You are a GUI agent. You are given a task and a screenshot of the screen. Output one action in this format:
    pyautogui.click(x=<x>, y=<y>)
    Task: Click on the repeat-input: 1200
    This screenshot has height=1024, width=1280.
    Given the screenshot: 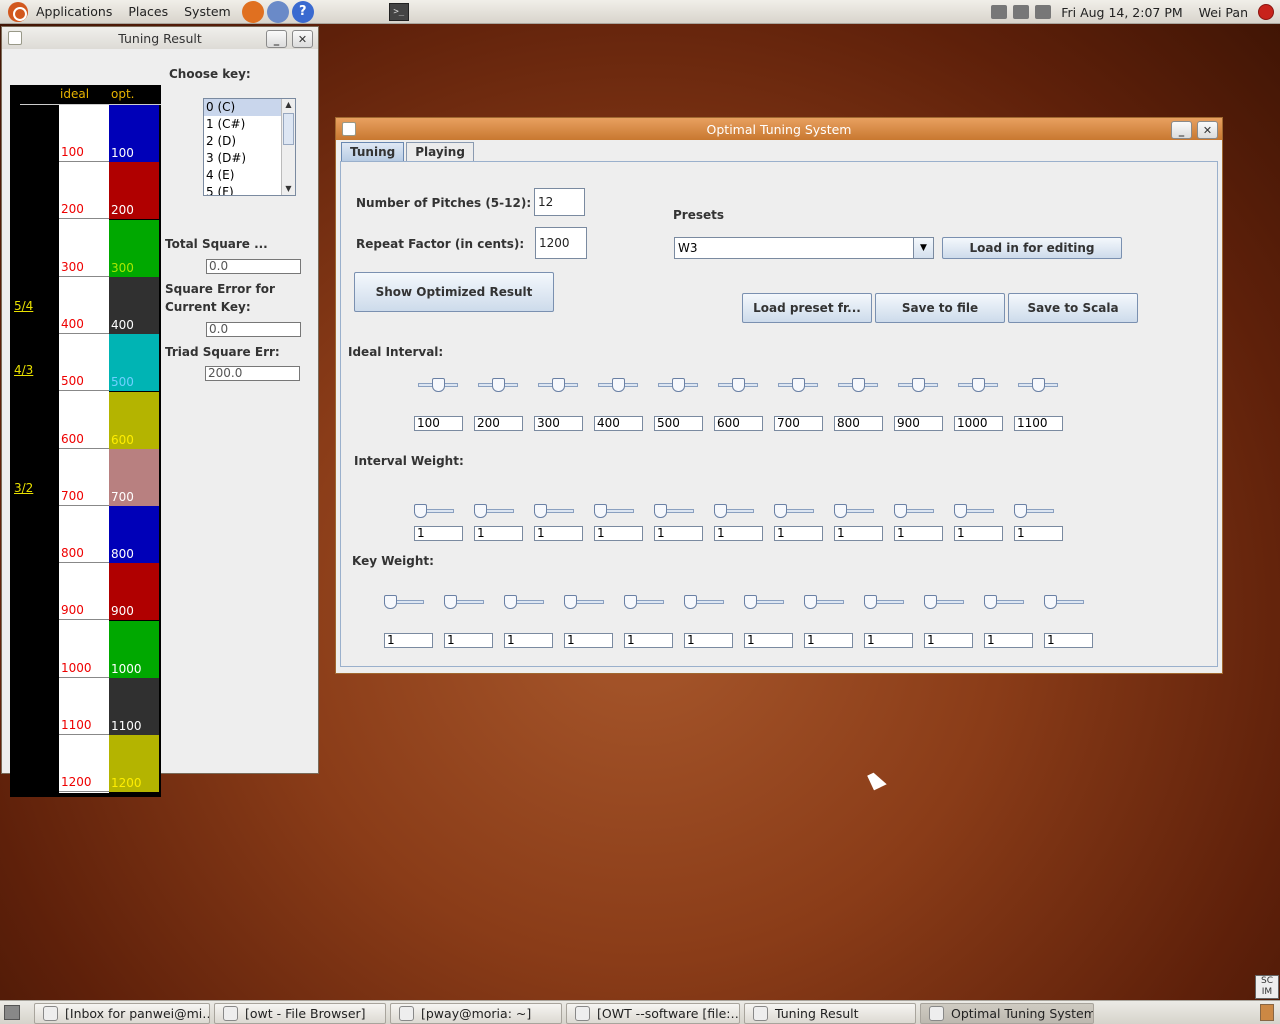 What is the action you would take?
    pyautogui.click(x=561, y=243)
    